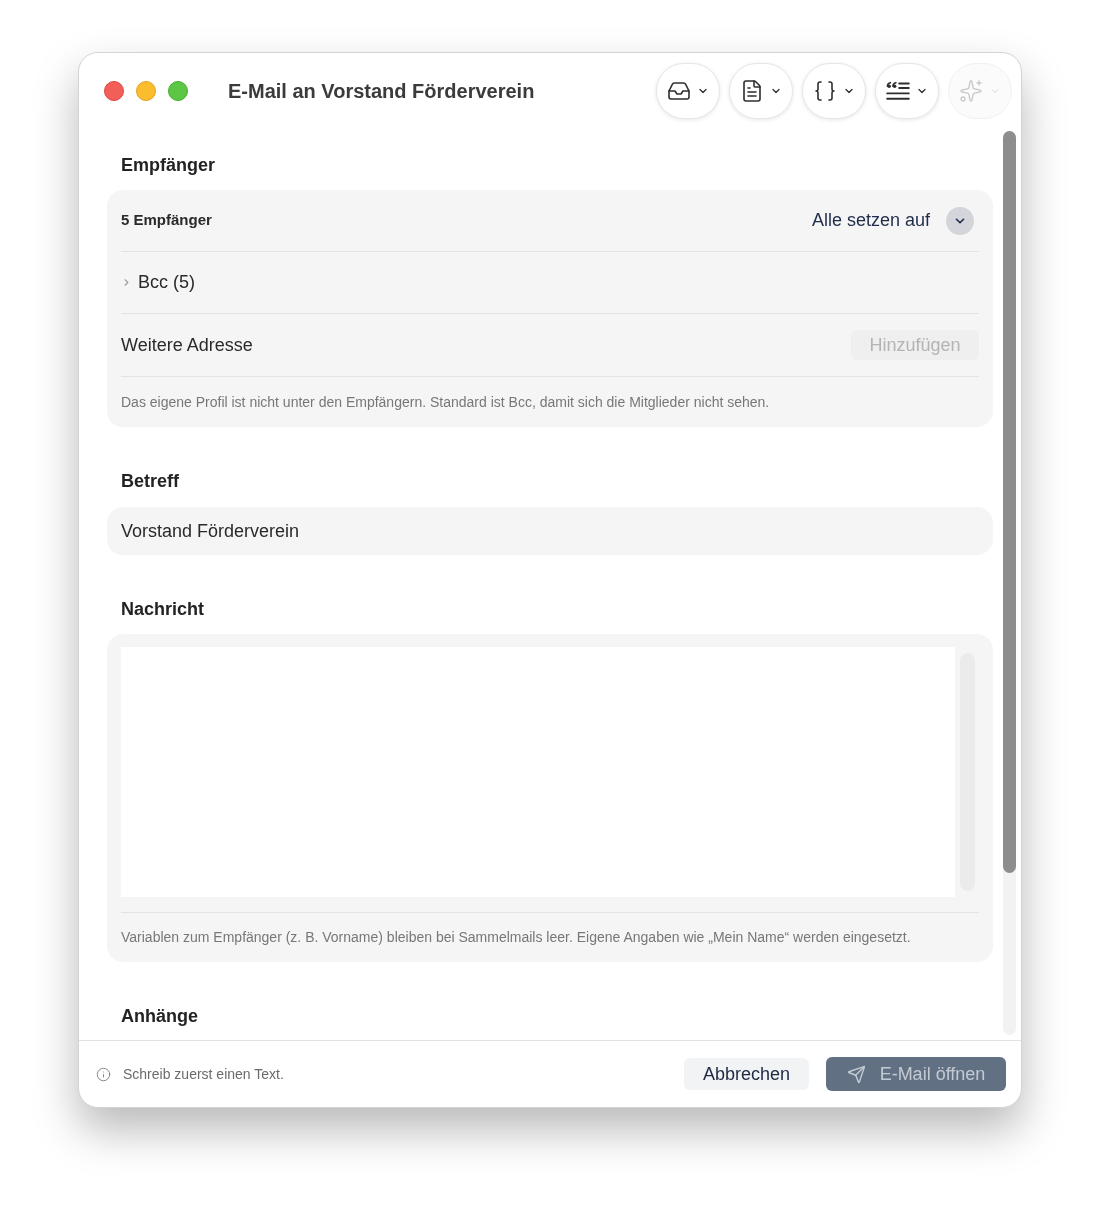  What do you see at coordinates (445, 402) in the screenshot?
I see `recipients-note: Das eigene Profil ist nicht unter den Empfängern. Standard ist Bcc, damit sich die Mitglieder nicht sehen.` at bounding box center [445, 402].